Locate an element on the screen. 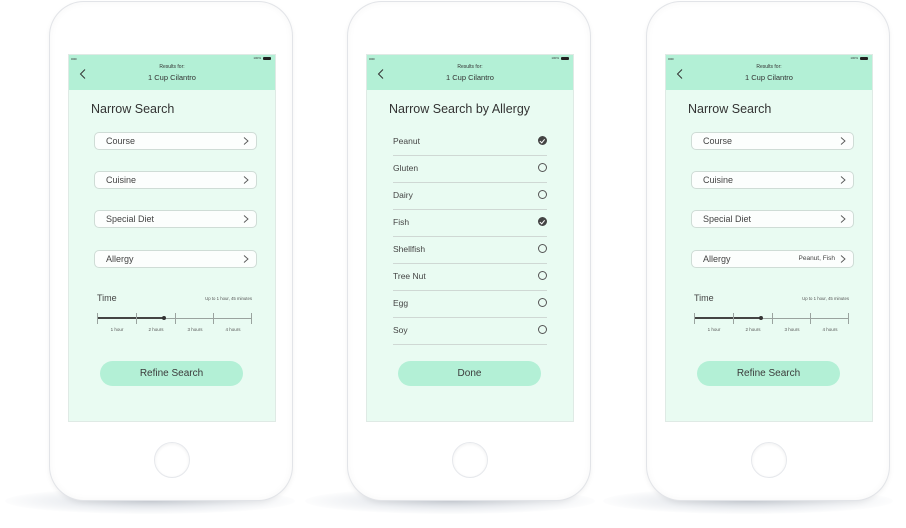 This screenshot has height=528, width=906. done-button: Done is located at coordinates (469, 373).